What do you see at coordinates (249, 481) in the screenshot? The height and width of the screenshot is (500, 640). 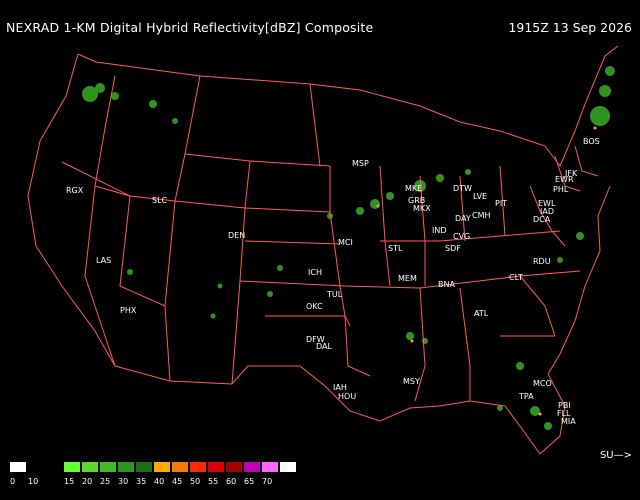 I see `legend-tick: 65` at bounding box center [249, 481].